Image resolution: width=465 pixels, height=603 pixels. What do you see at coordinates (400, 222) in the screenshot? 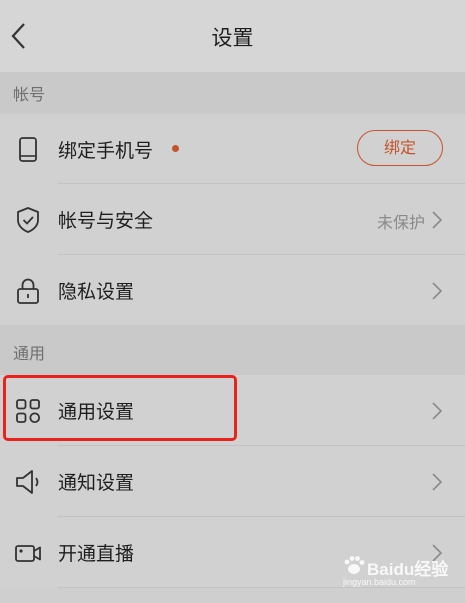
I see `status-value: 未保护` at bounding box center [400, 222].